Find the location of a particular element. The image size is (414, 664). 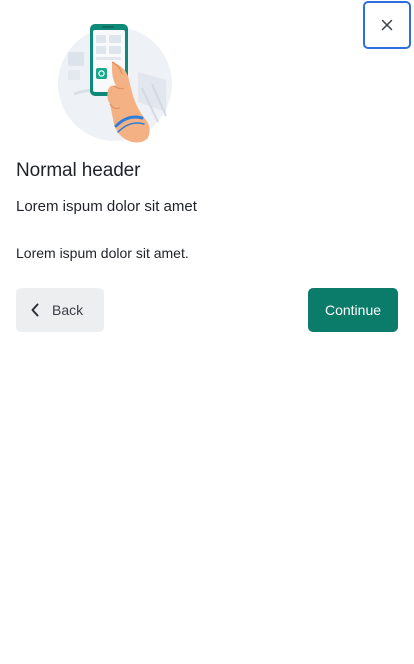

close-icon is located at coordinates (387, 25).